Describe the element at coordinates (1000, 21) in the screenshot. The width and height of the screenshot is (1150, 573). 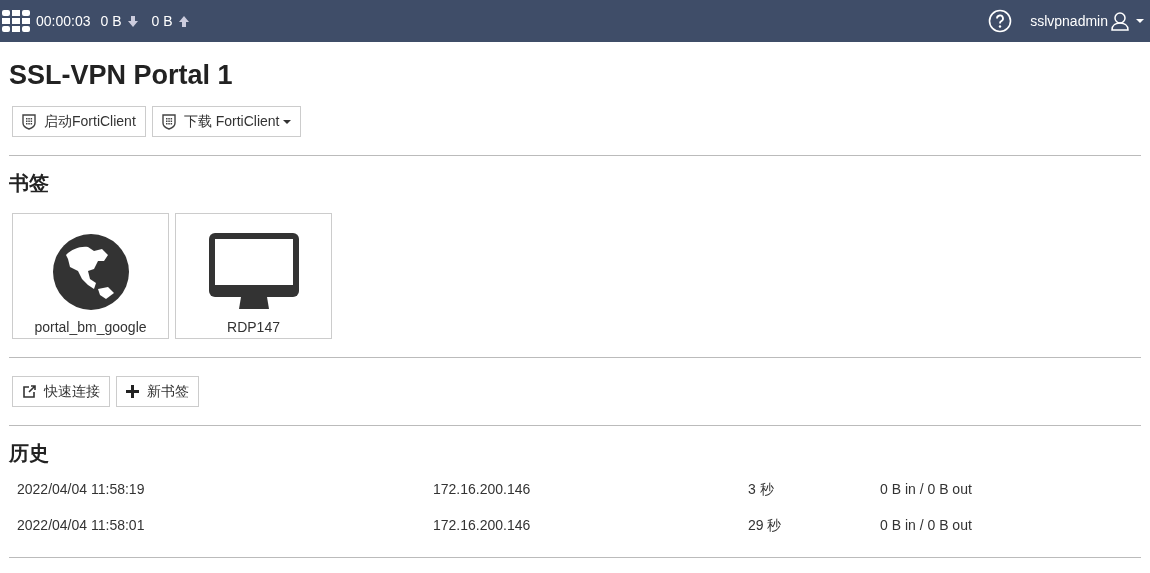
I see `help-icon` at that location.